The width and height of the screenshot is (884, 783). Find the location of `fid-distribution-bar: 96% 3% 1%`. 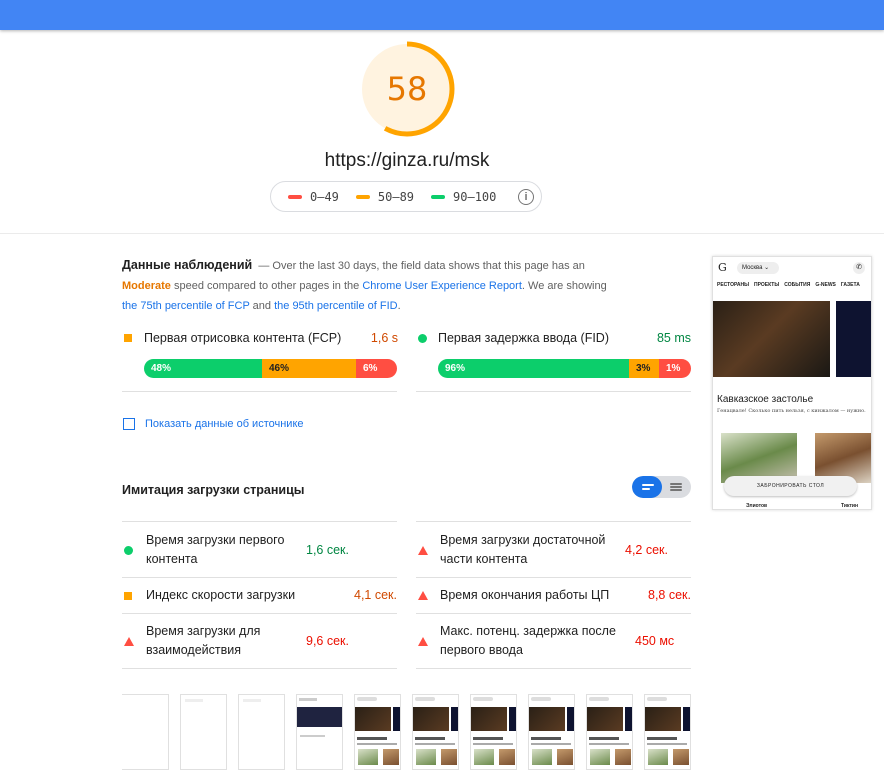

fid-distribution-bar: 96% 3% 1% is located at coordinates (564, 368).